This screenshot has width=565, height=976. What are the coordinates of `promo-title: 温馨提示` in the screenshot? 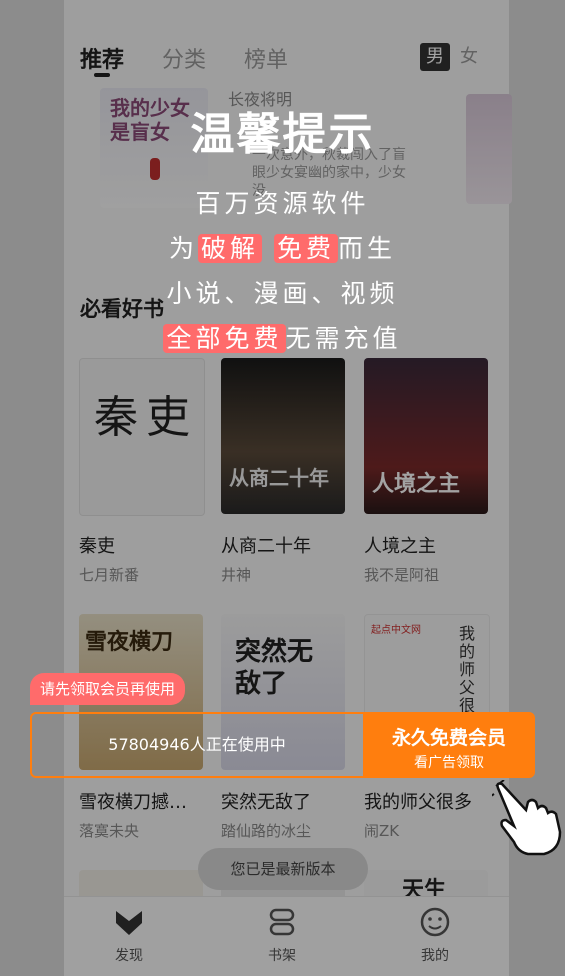 It's located at (282, 134).